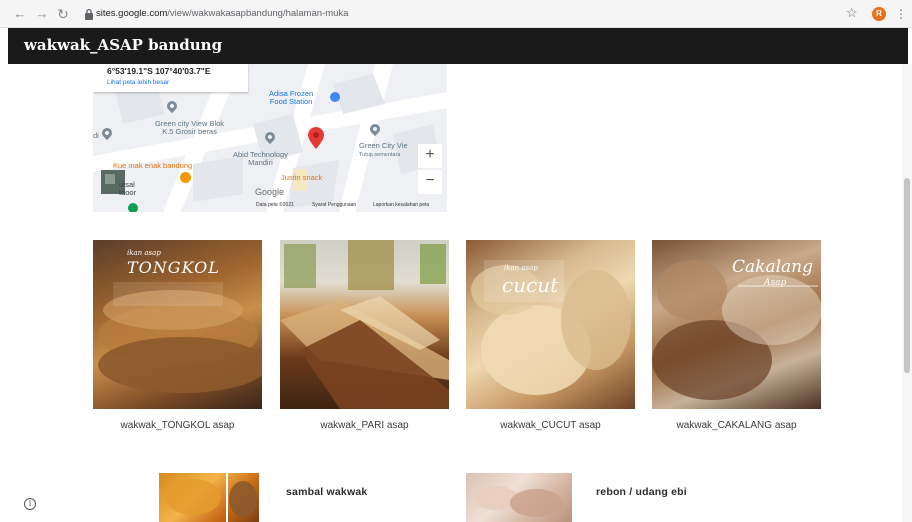 This screenshot has width=912, height=522. What do you see at coordinates (401, 205) in the screenshot?
I see `map-report-link: Laporkan kesalahan peta` at bounding box center [401, 205].